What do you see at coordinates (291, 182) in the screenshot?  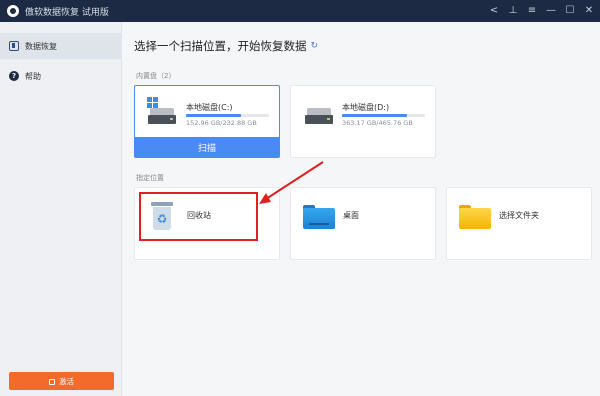 I see `annotation-arrow-icon` at bounding box center [291, 182].